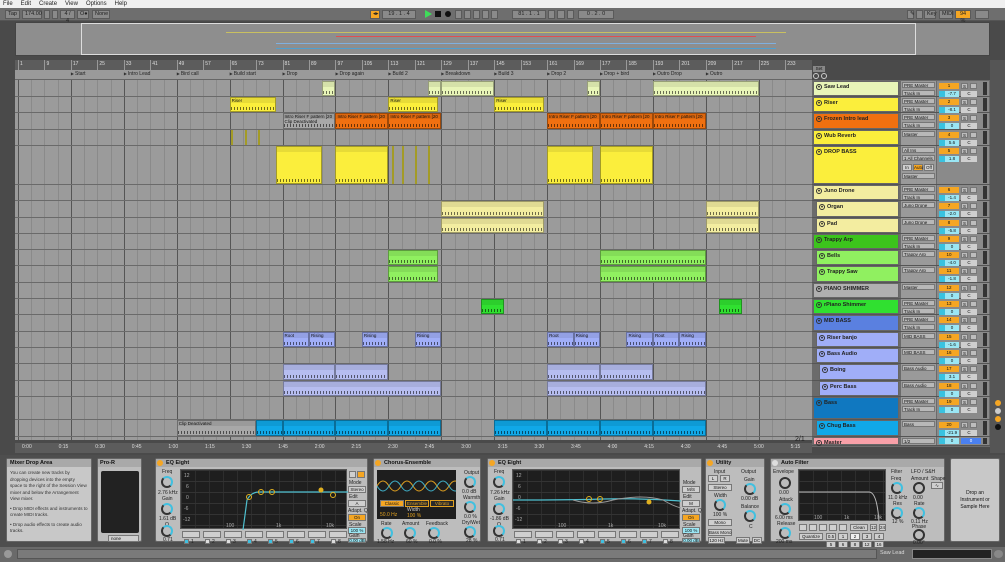  Describe the element at coordinates (168, 540) in the screenshot. I see `q-value: 0.71` at that location.